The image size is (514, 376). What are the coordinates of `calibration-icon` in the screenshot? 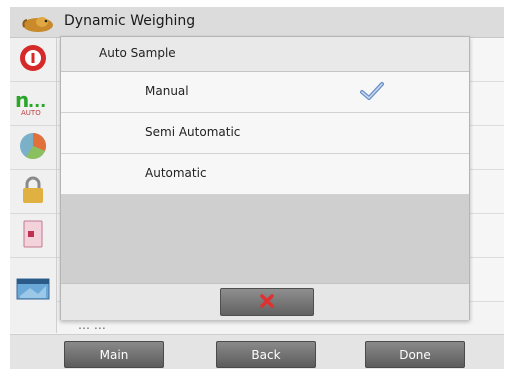 It's located at (33, 148).